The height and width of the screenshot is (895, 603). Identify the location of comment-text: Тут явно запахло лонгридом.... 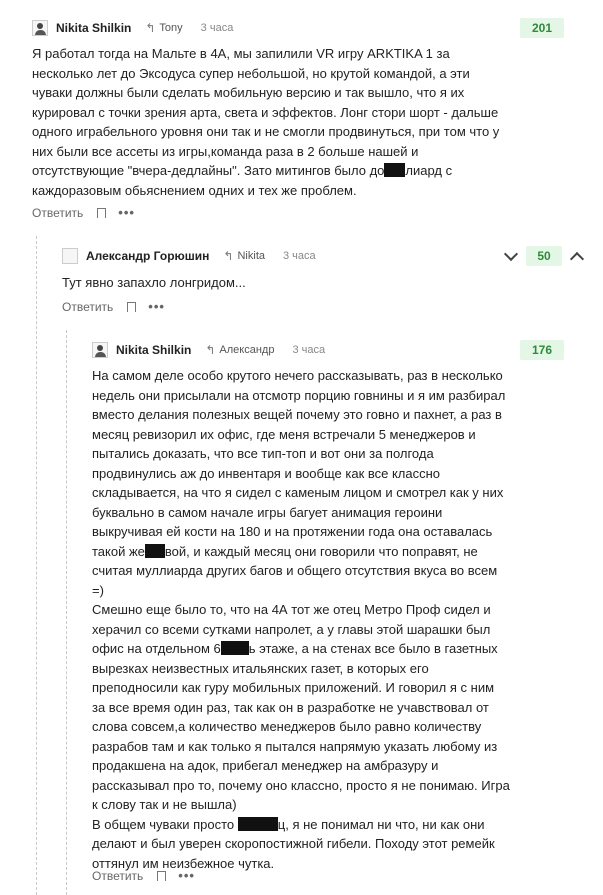
(282, 283).